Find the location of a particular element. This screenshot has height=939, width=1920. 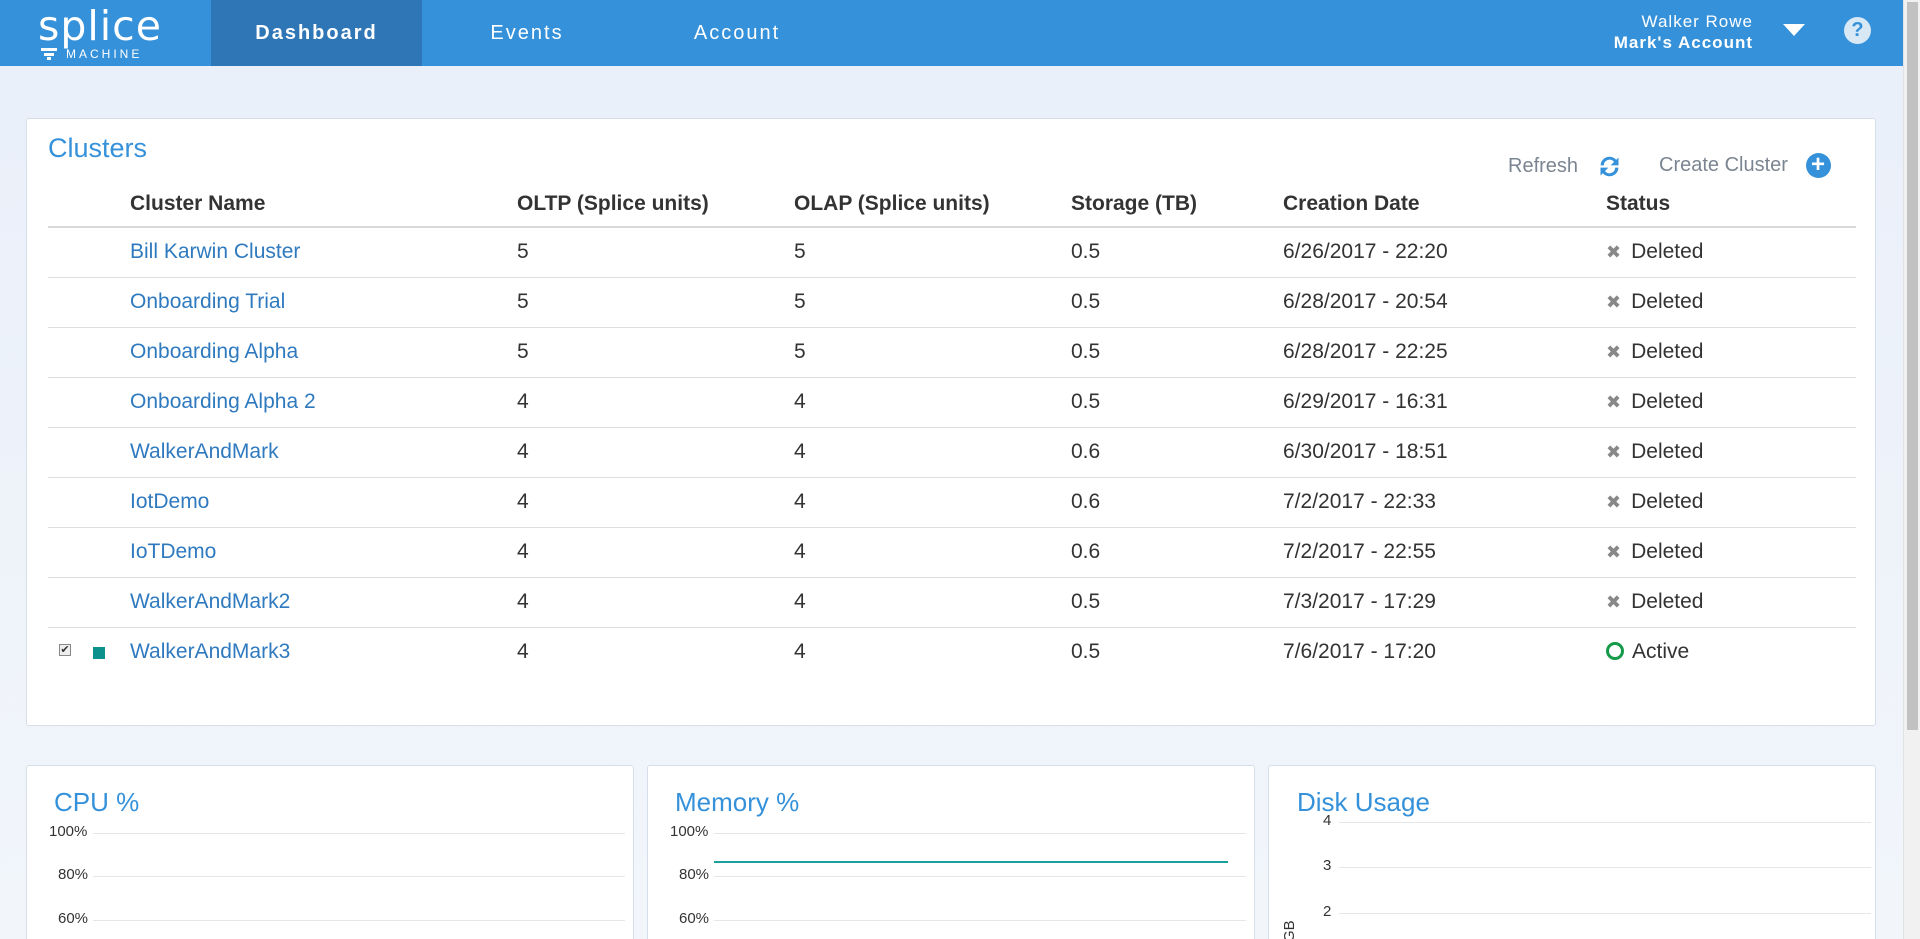

cluster-name-link: WalkerAndMark3 is located at coordinates (323, 652).